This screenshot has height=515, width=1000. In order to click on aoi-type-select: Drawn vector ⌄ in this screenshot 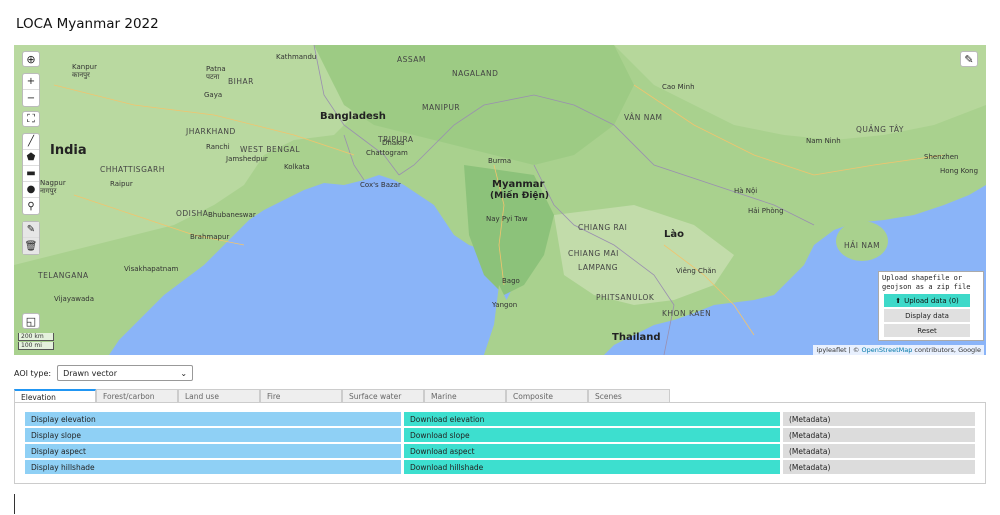, I will do `click(125, 373)`.